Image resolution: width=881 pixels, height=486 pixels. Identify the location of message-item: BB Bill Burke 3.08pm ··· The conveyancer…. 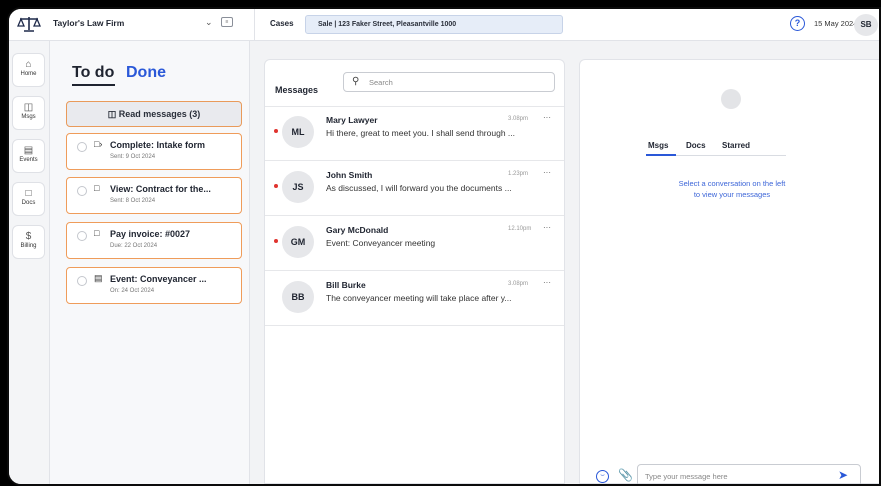
(414, 299).